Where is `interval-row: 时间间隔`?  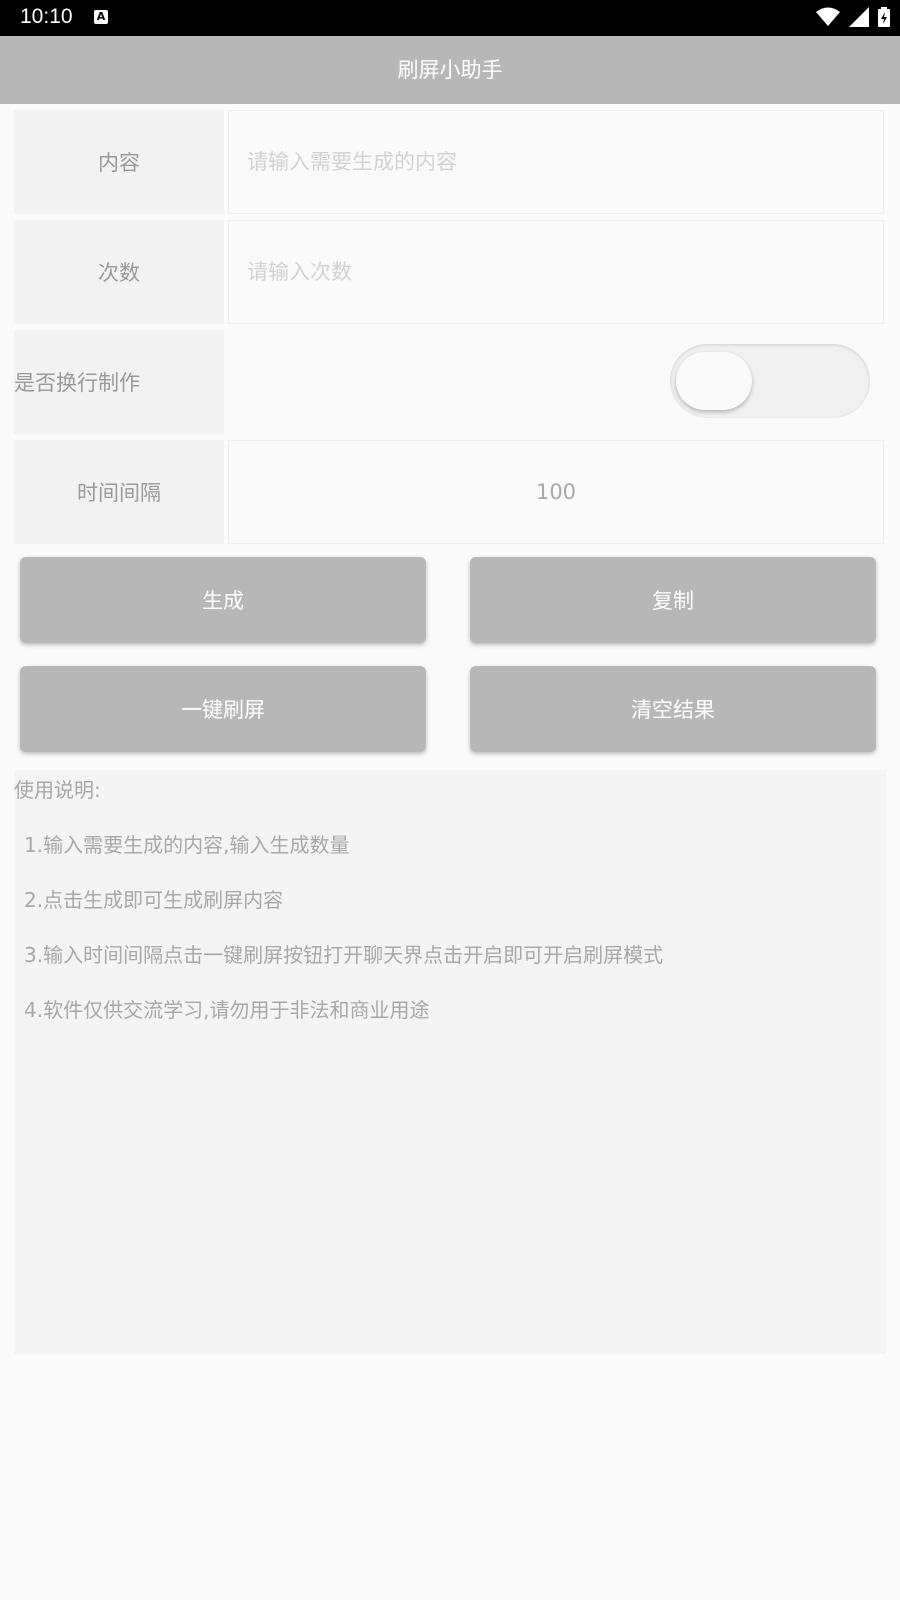
interval-row: 时间间隔 is located at coordinates (449, 492).